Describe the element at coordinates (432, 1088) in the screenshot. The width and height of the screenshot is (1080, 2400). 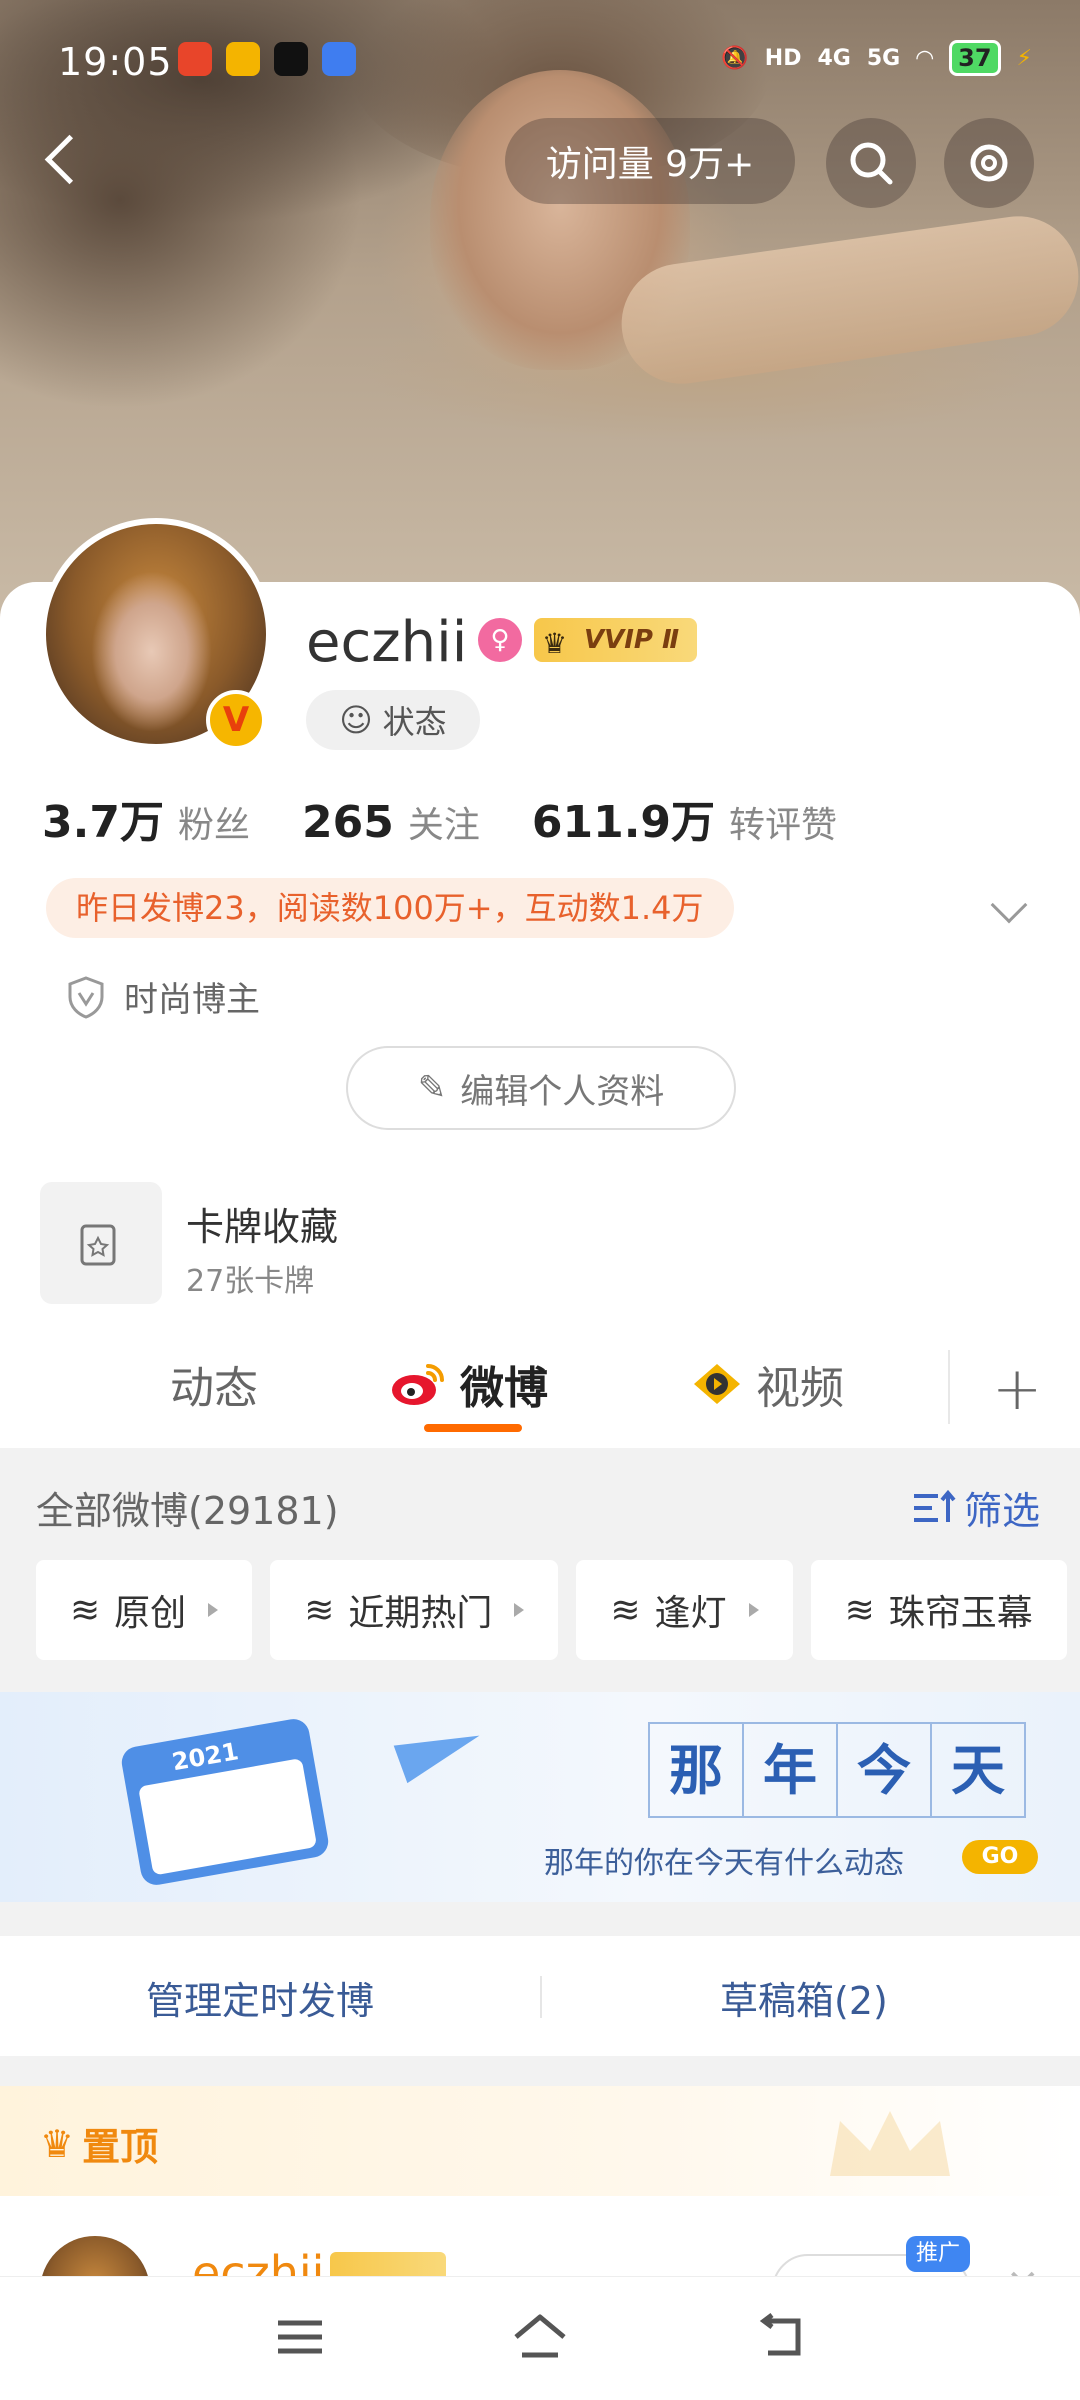
I see `pencil-icon: ✎` at that location.